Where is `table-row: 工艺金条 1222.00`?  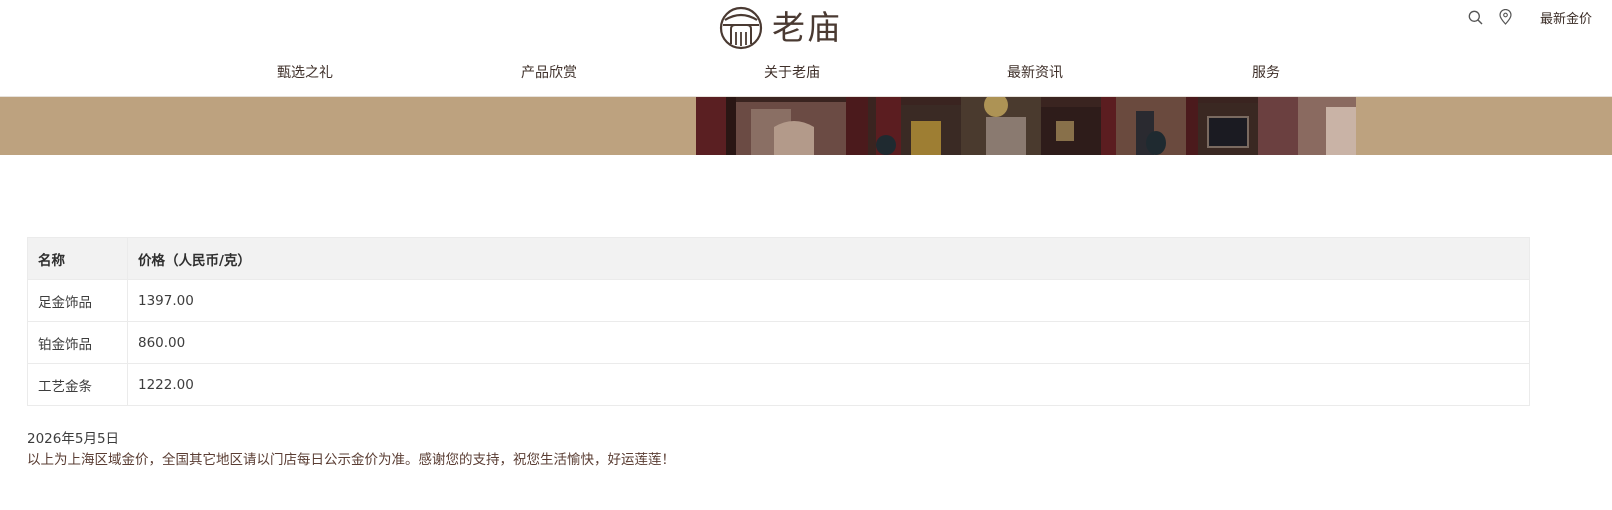
table-row: 工艺金条 1222.00 is located at coordinates (778, 384).